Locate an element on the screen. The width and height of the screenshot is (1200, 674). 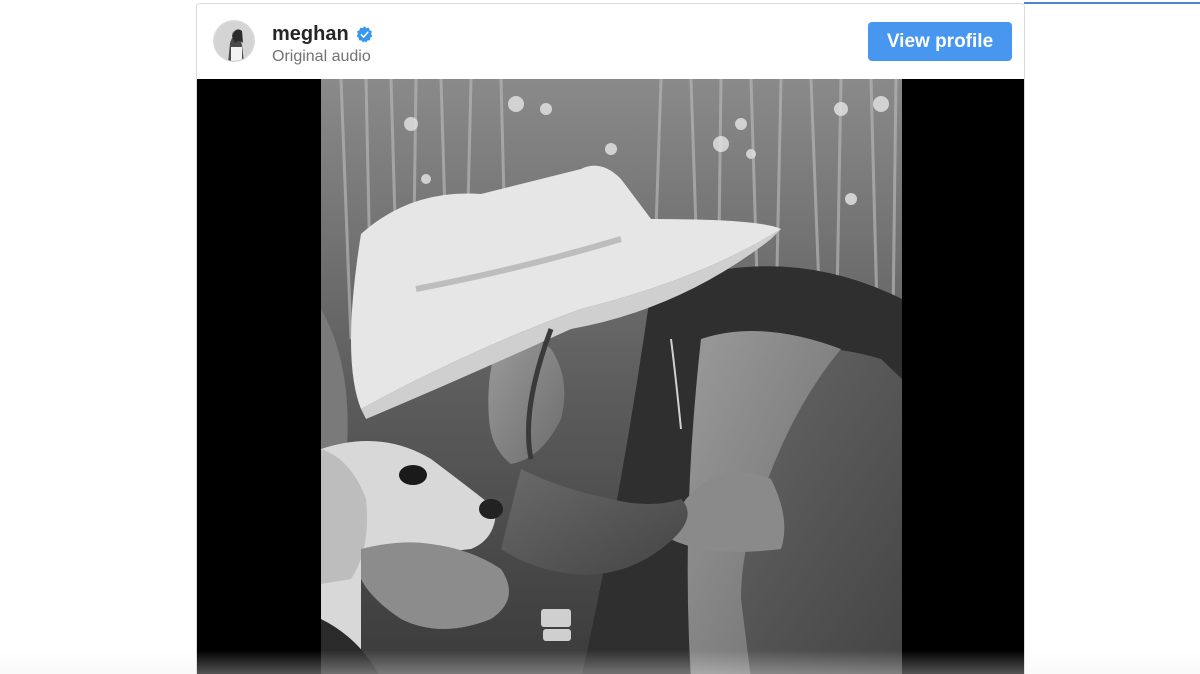
username-row: meghan is located at coordinates (322, 34).